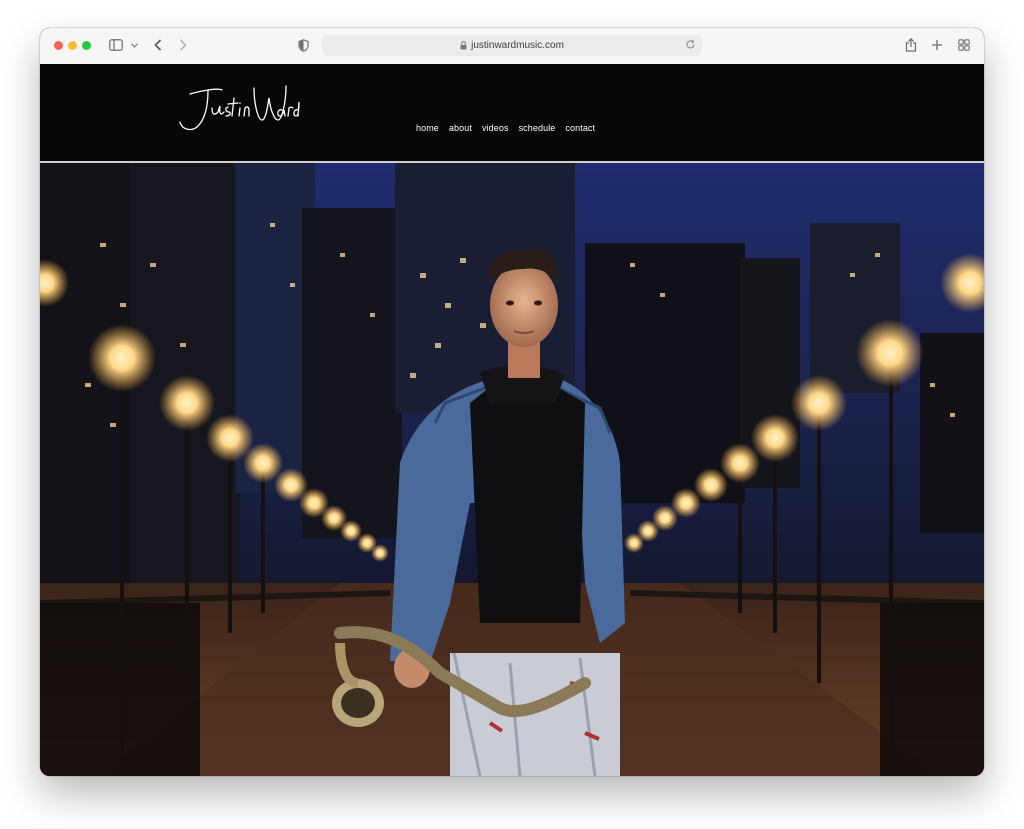  What do you see at coordinates (72, 45) in the screenshot?
I see `minimize-window-button` at bounding box center [72, 45].